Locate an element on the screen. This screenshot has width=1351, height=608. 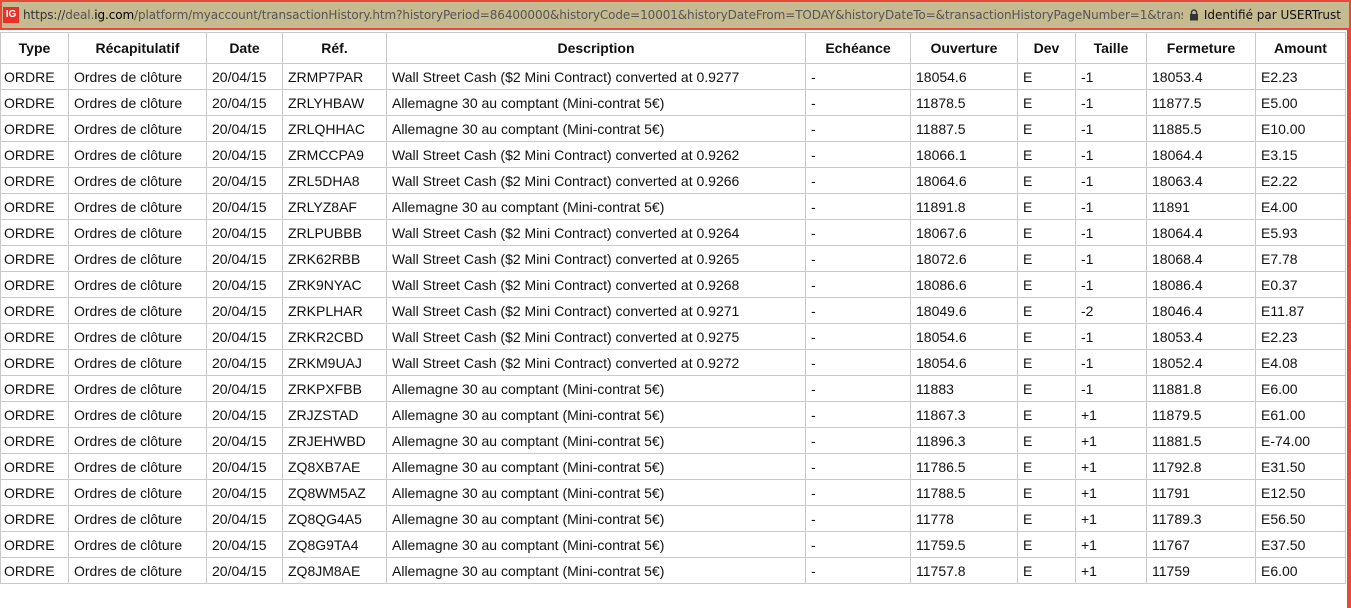
column-header-taille: Taille is located at coordinates (1111, 48).